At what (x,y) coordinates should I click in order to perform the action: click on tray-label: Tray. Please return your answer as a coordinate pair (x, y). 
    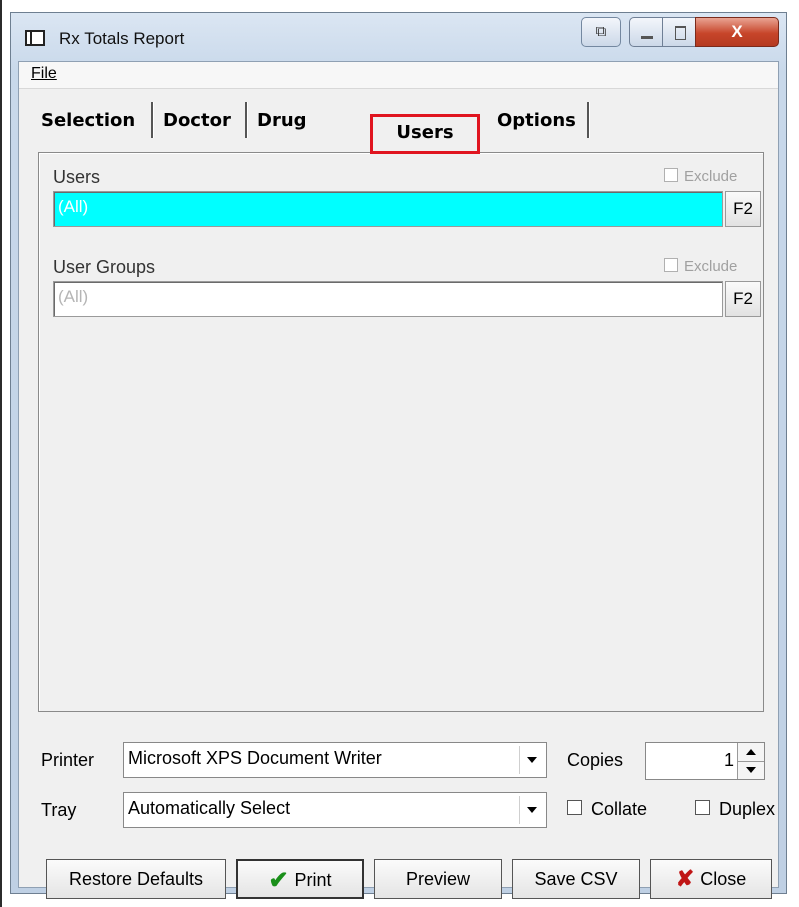
    Looking at the image, I should click on (59, 810).